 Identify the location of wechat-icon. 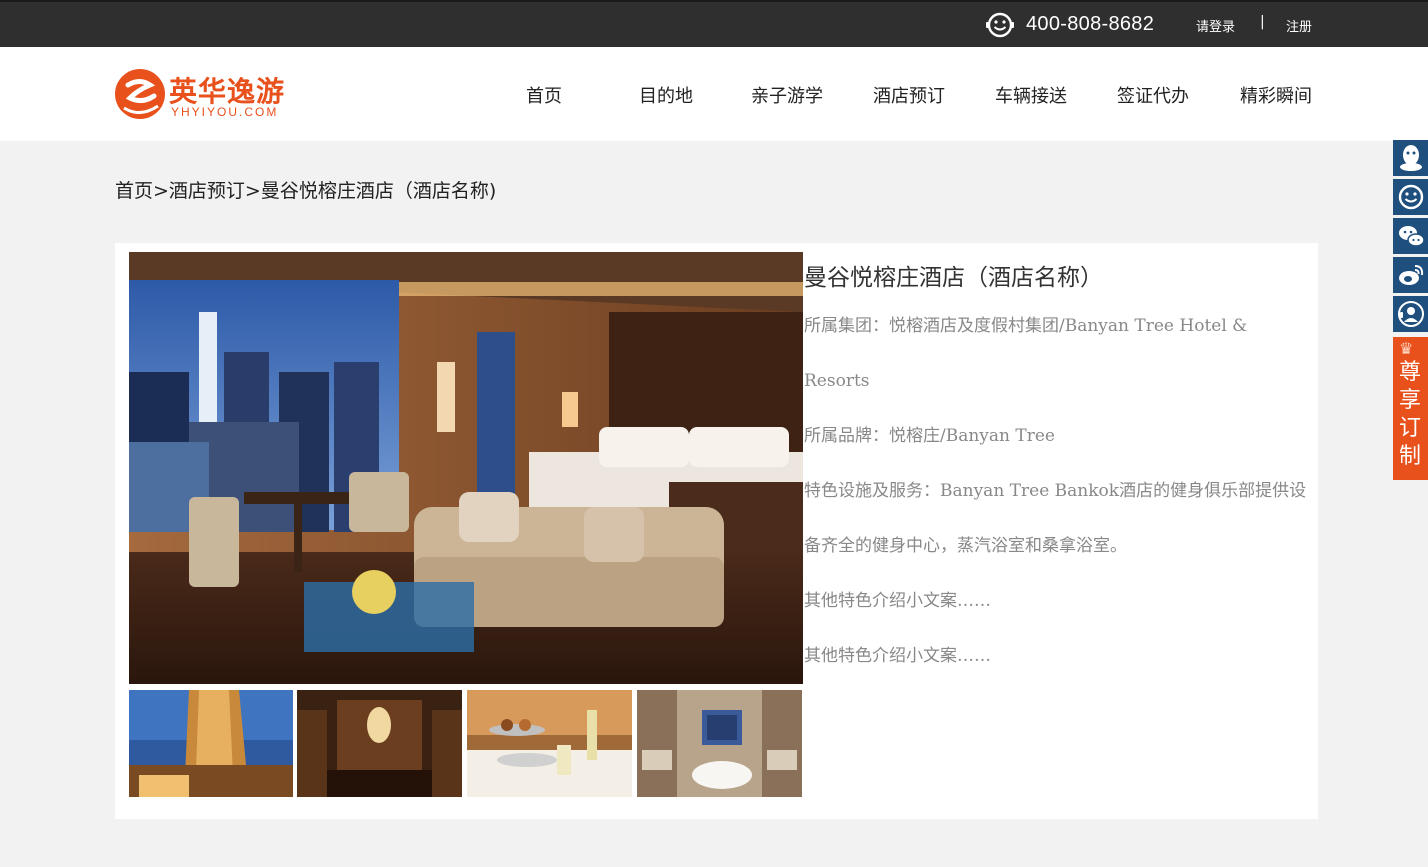
(1412, 236).